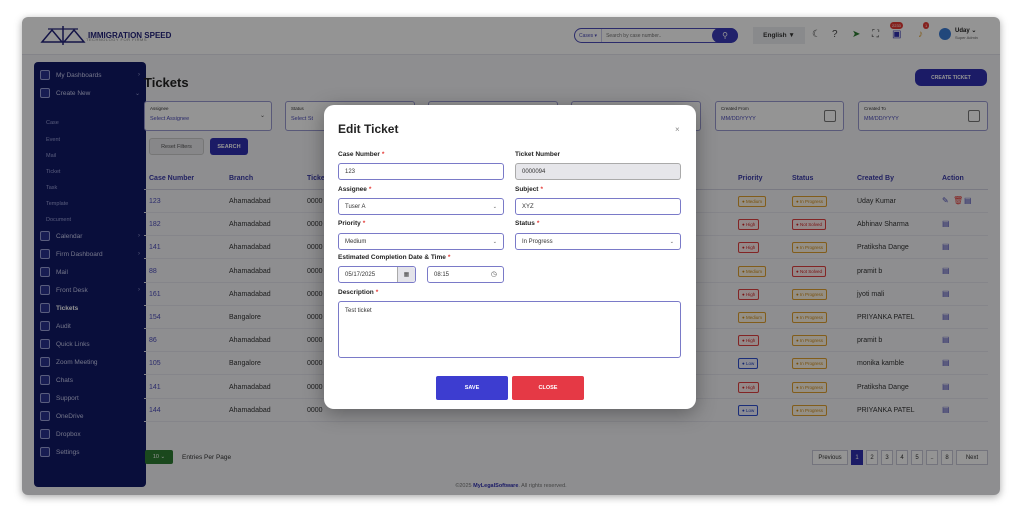  Describe the element at coordinates (368, 129) in the screenshot. I see `modal-title: Edit Ticket` at that location.